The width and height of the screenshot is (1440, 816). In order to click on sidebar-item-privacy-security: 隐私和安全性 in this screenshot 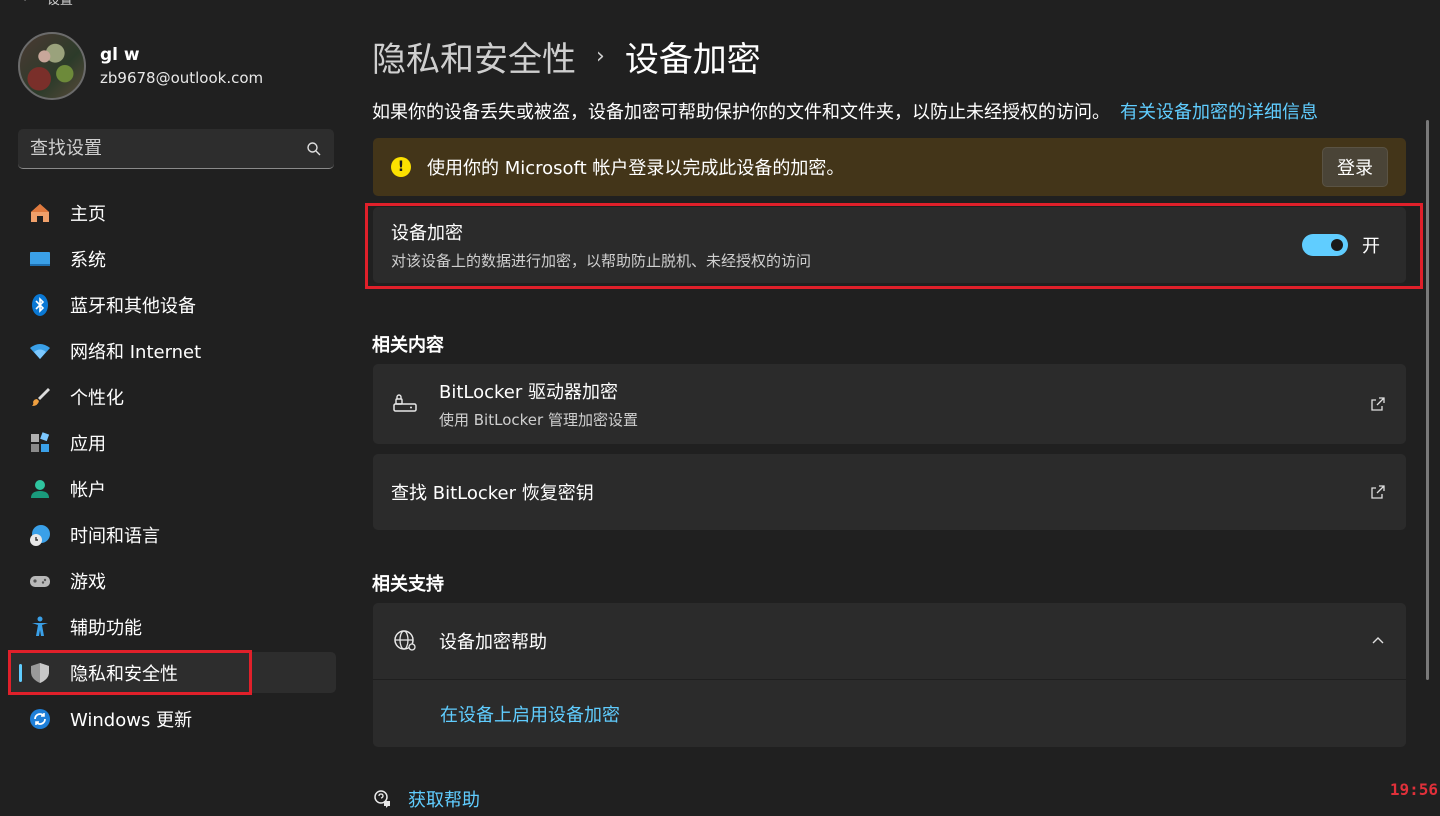, I will do `click(173, 672)`.